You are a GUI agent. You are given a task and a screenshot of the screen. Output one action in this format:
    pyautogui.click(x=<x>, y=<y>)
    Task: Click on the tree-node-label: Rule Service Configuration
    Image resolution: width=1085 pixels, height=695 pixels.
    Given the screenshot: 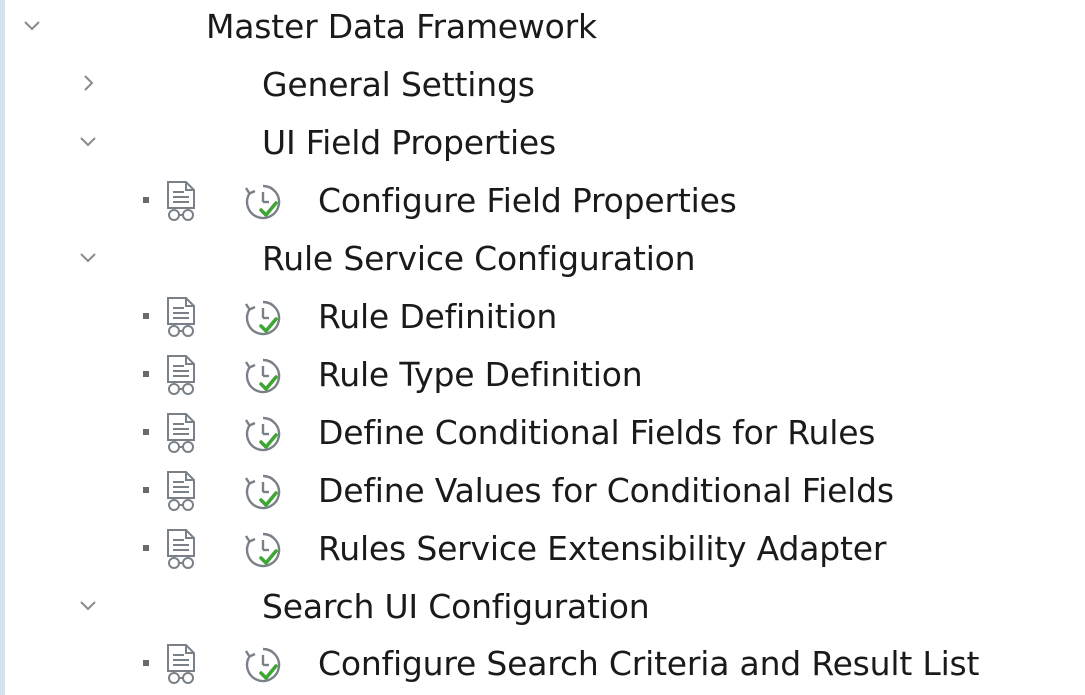 What is the action you would take?
    pyautogui.click(x=479, y=258)
    